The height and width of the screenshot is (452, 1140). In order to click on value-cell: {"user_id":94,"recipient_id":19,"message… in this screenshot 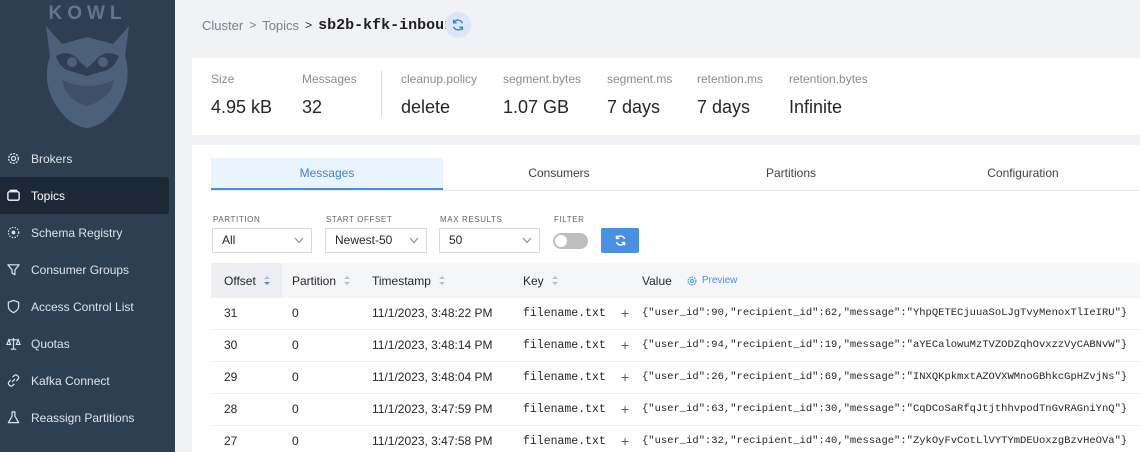, I will do `click(885, 345)`.